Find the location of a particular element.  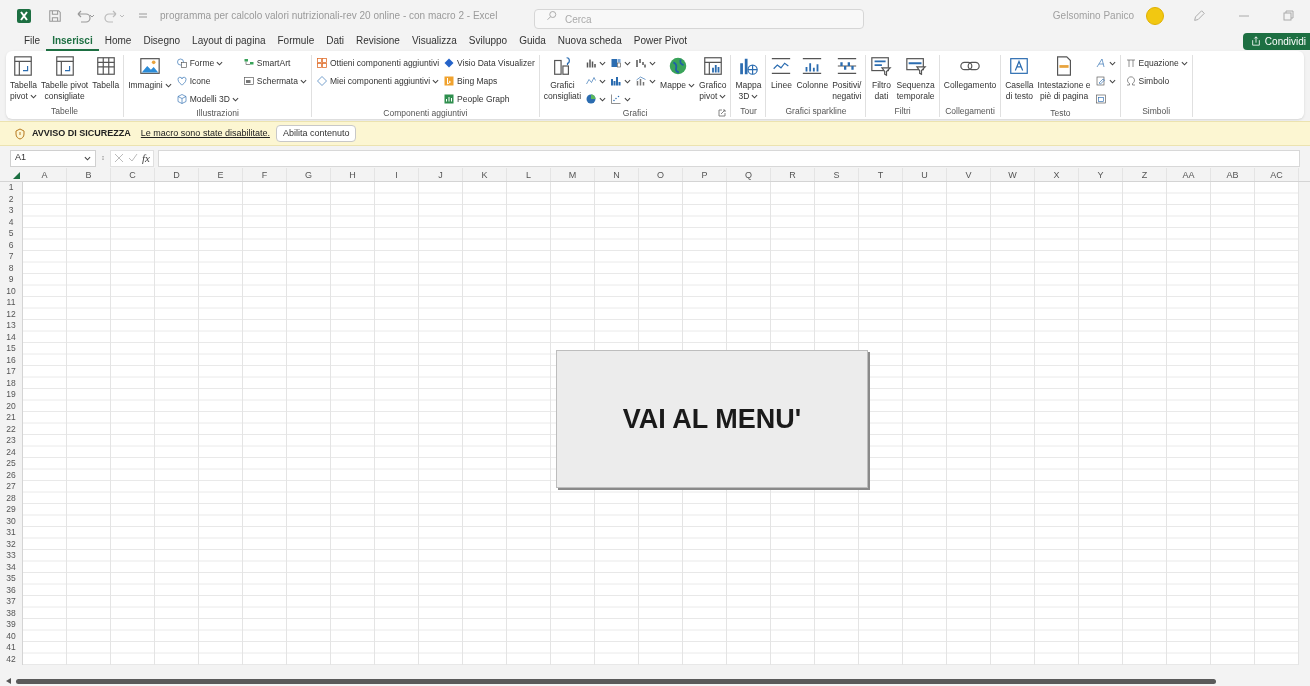

ribbon-button: People Graph is located at coordinates (489, 99).